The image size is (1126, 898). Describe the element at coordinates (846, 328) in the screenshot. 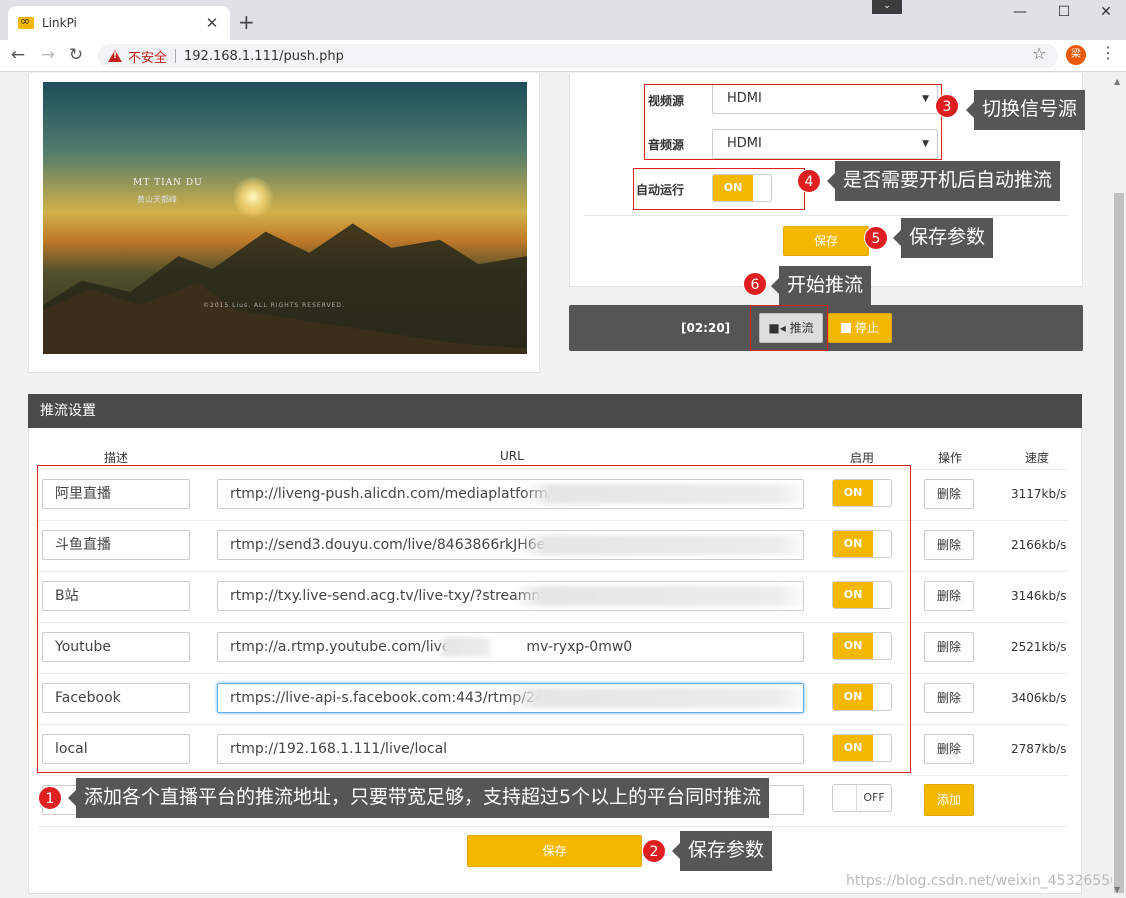

I see `stop-icon` at that location.